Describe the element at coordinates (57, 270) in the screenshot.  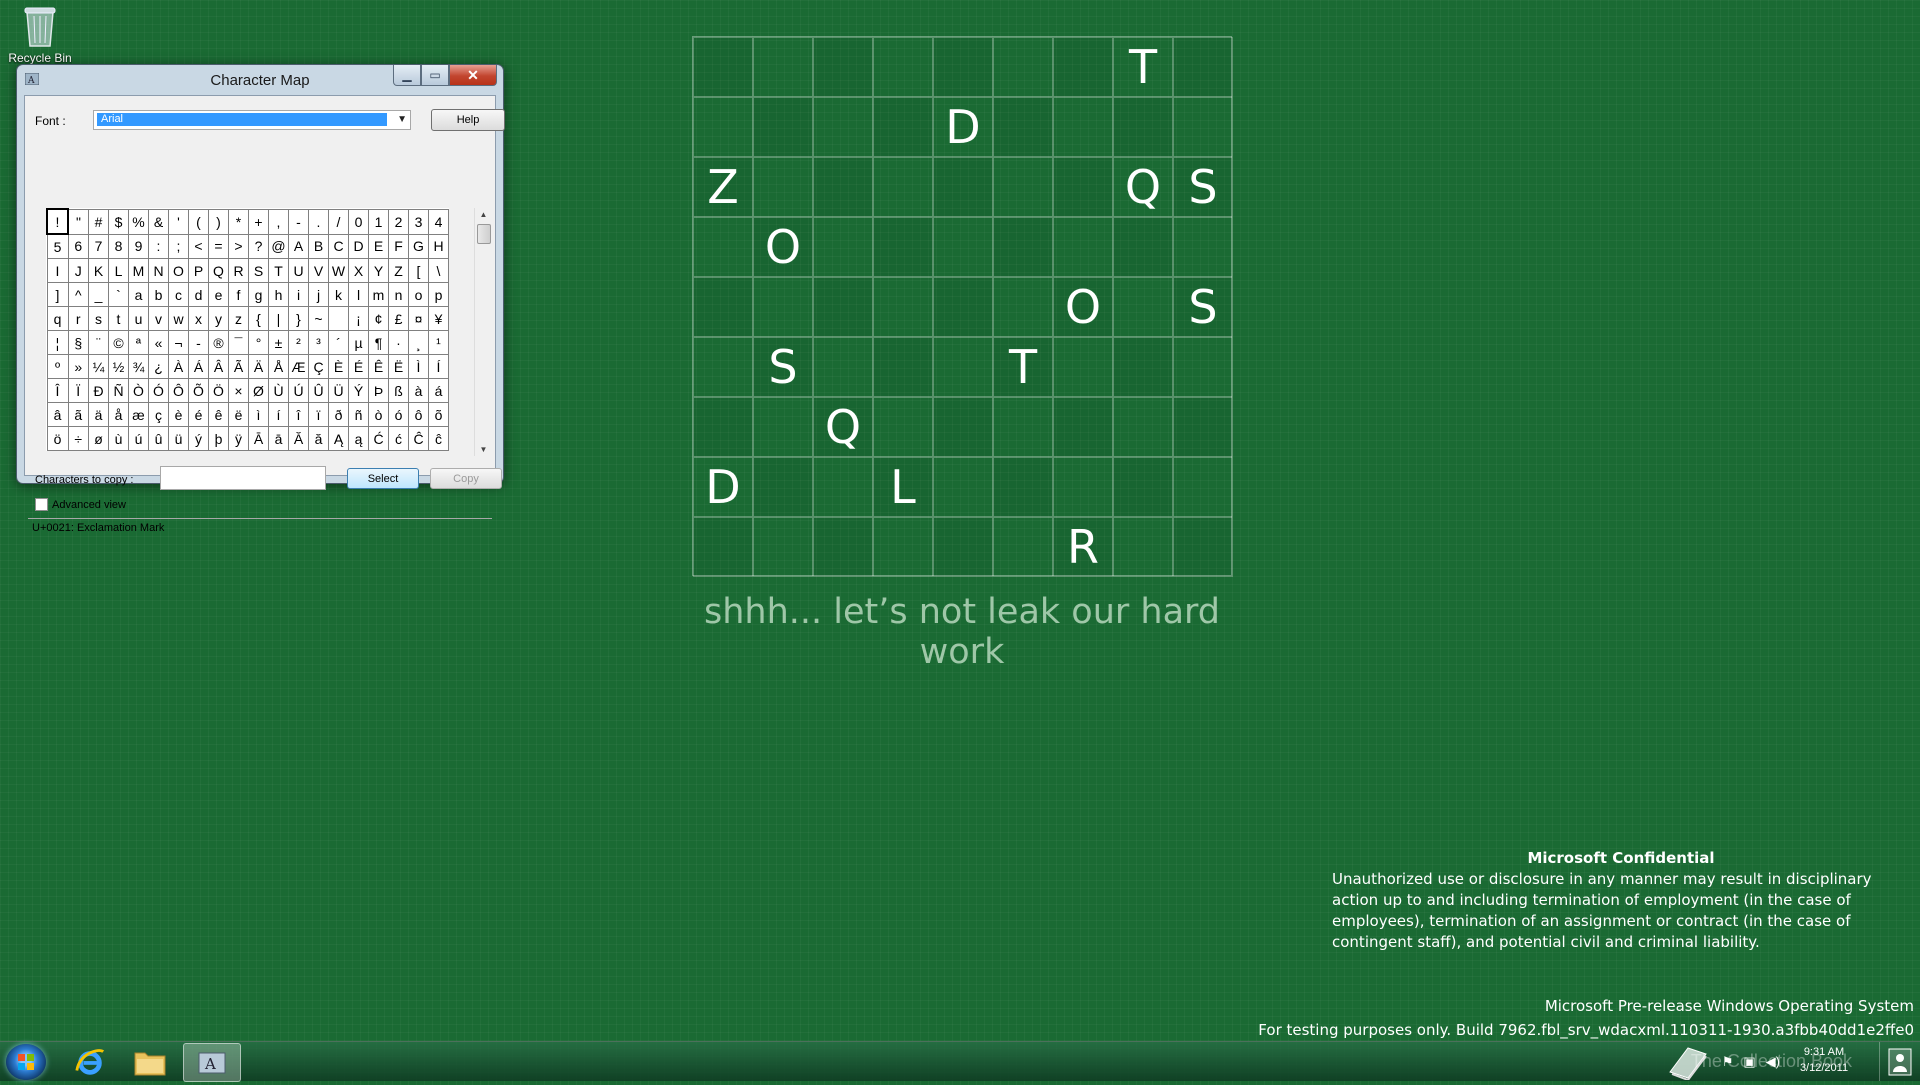
I see `character-cell: I` at that location.